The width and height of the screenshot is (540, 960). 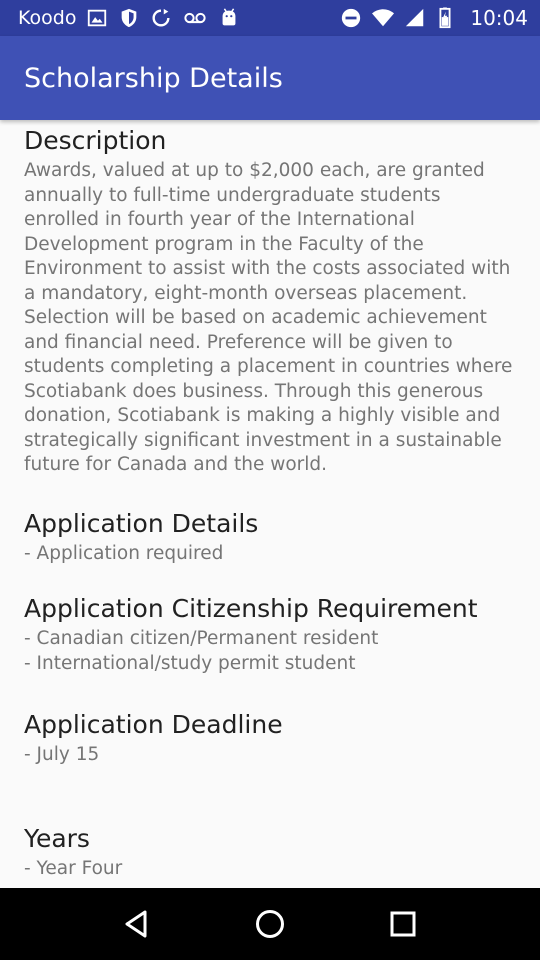 What do you see at coordinates (137, 924) in the screenshot?
I see `back-icon` at bounding box center [137, 924].